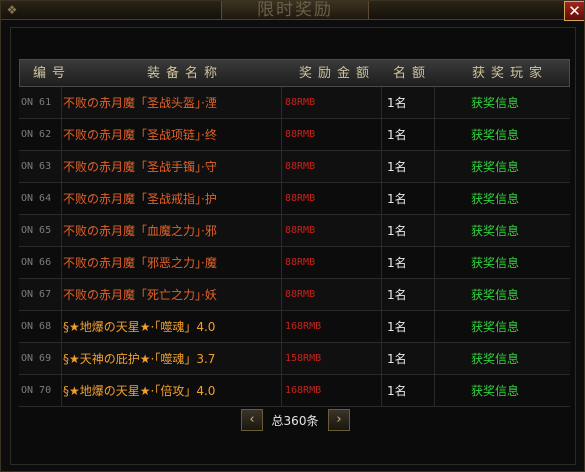  I want to click on row-equip-name: §★地爆の天星★·「噬魂」4.0, so click(139, 327).